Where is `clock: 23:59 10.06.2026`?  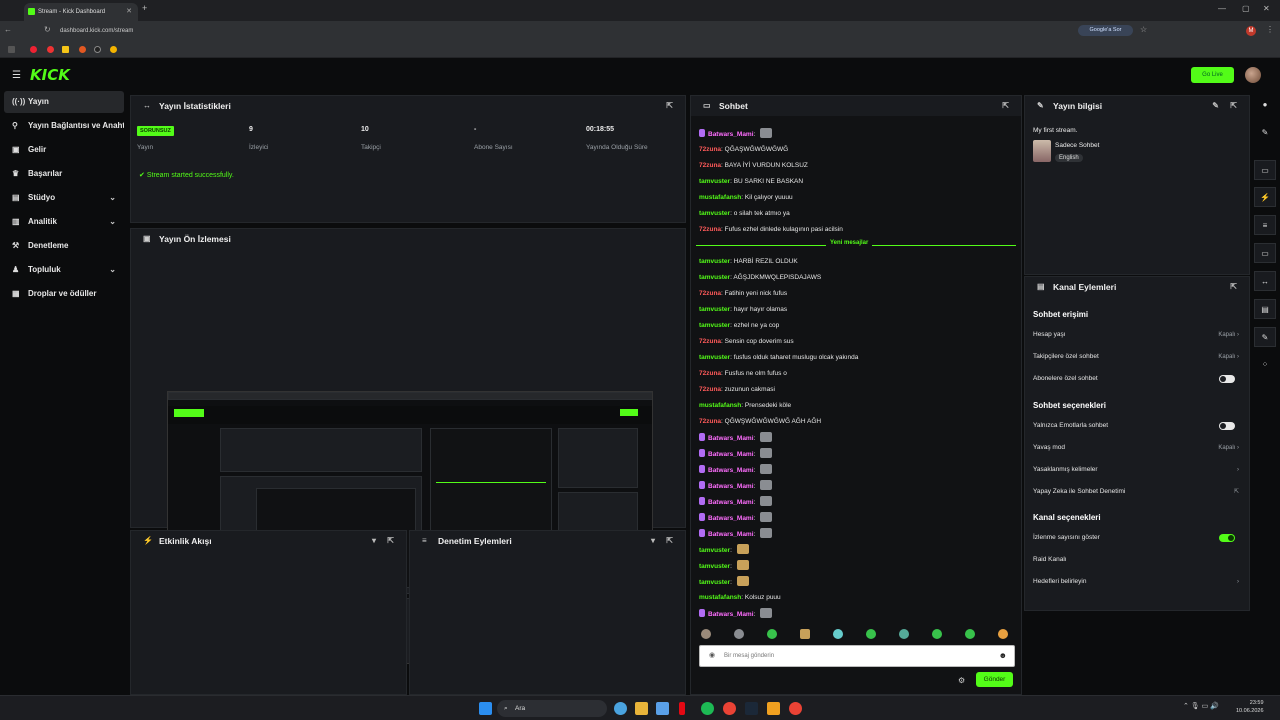 clock: 23:59 10.06.2026 is located at coordinates (1250, 707).